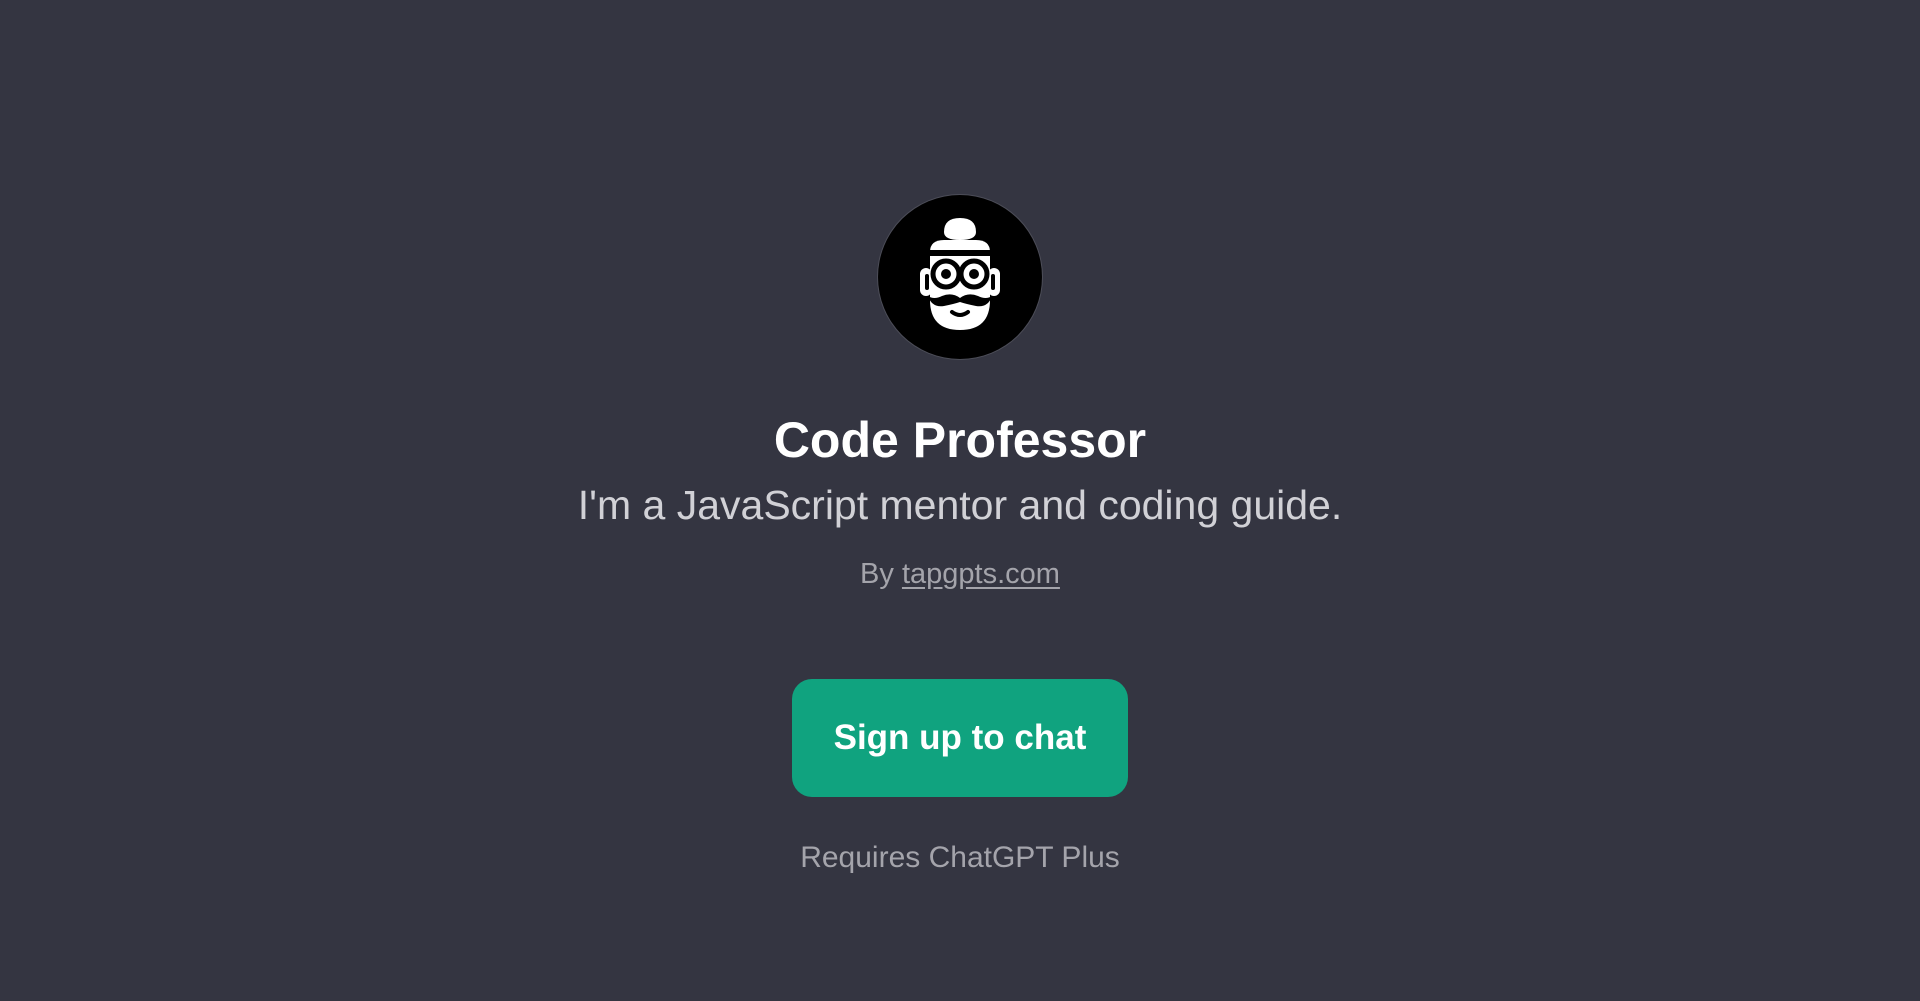  What do you see at coordinates (960, 738) in the screenshot?
I see `sign-up-to-chat-button: Sign up to chat` at bounding box center [960, 738].